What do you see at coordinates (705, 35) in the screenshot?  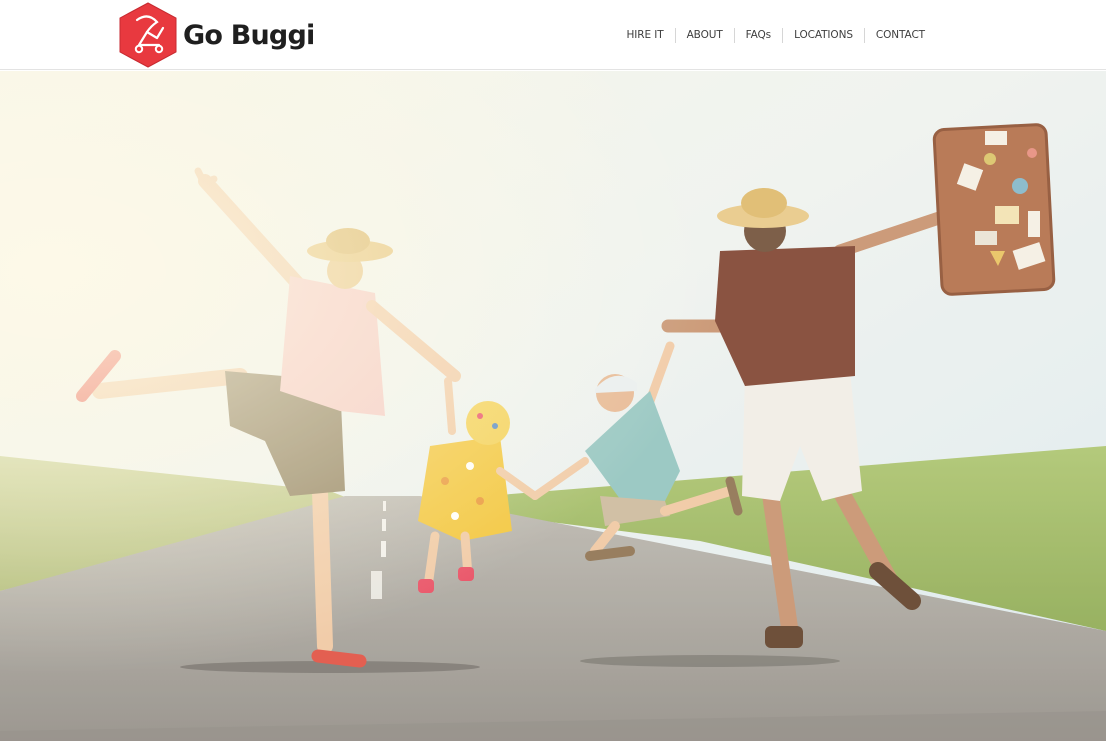 I see `nav-about: ABOUT` at bounding box center [705, 35].